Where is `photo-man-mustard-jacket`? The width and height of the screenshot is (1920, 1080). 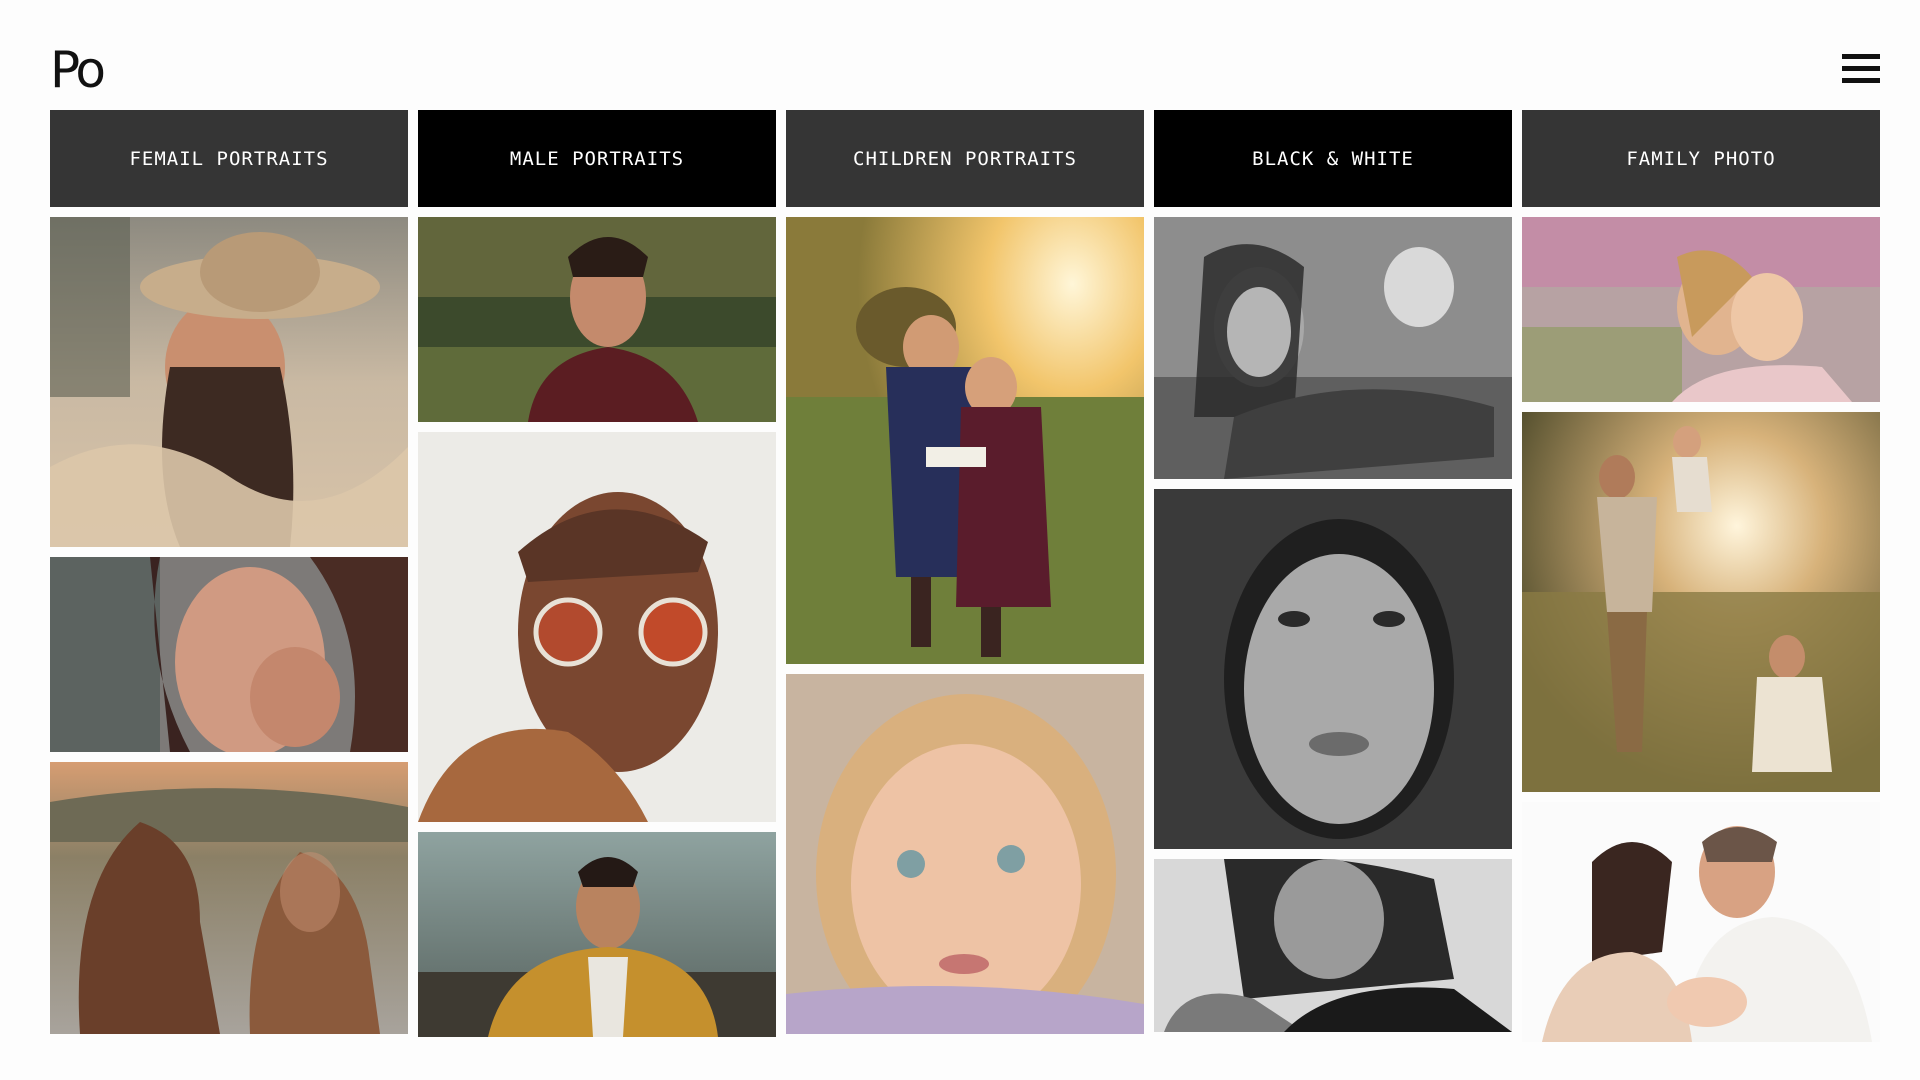
photo-man-mustard-jacket is located at coordinates (597, 934).